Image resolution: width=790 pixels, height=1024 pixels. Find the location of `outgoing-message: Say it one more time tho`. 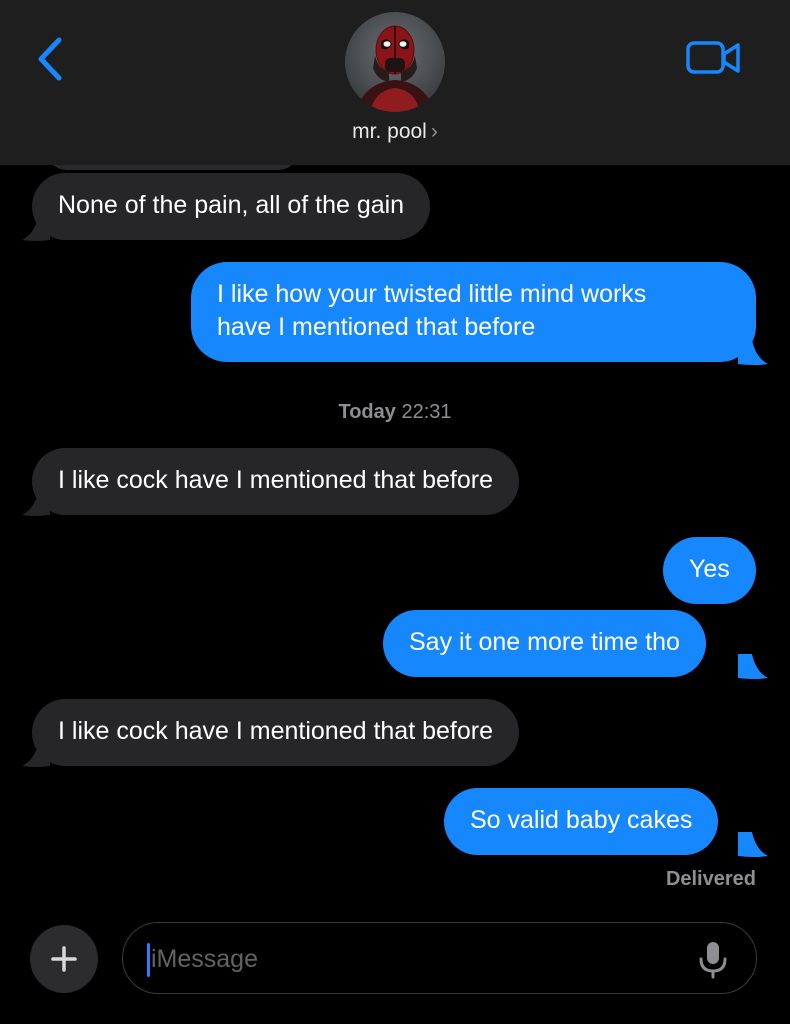

outgoing-message: Say it one more time tho is located at coordinates (544, 643).